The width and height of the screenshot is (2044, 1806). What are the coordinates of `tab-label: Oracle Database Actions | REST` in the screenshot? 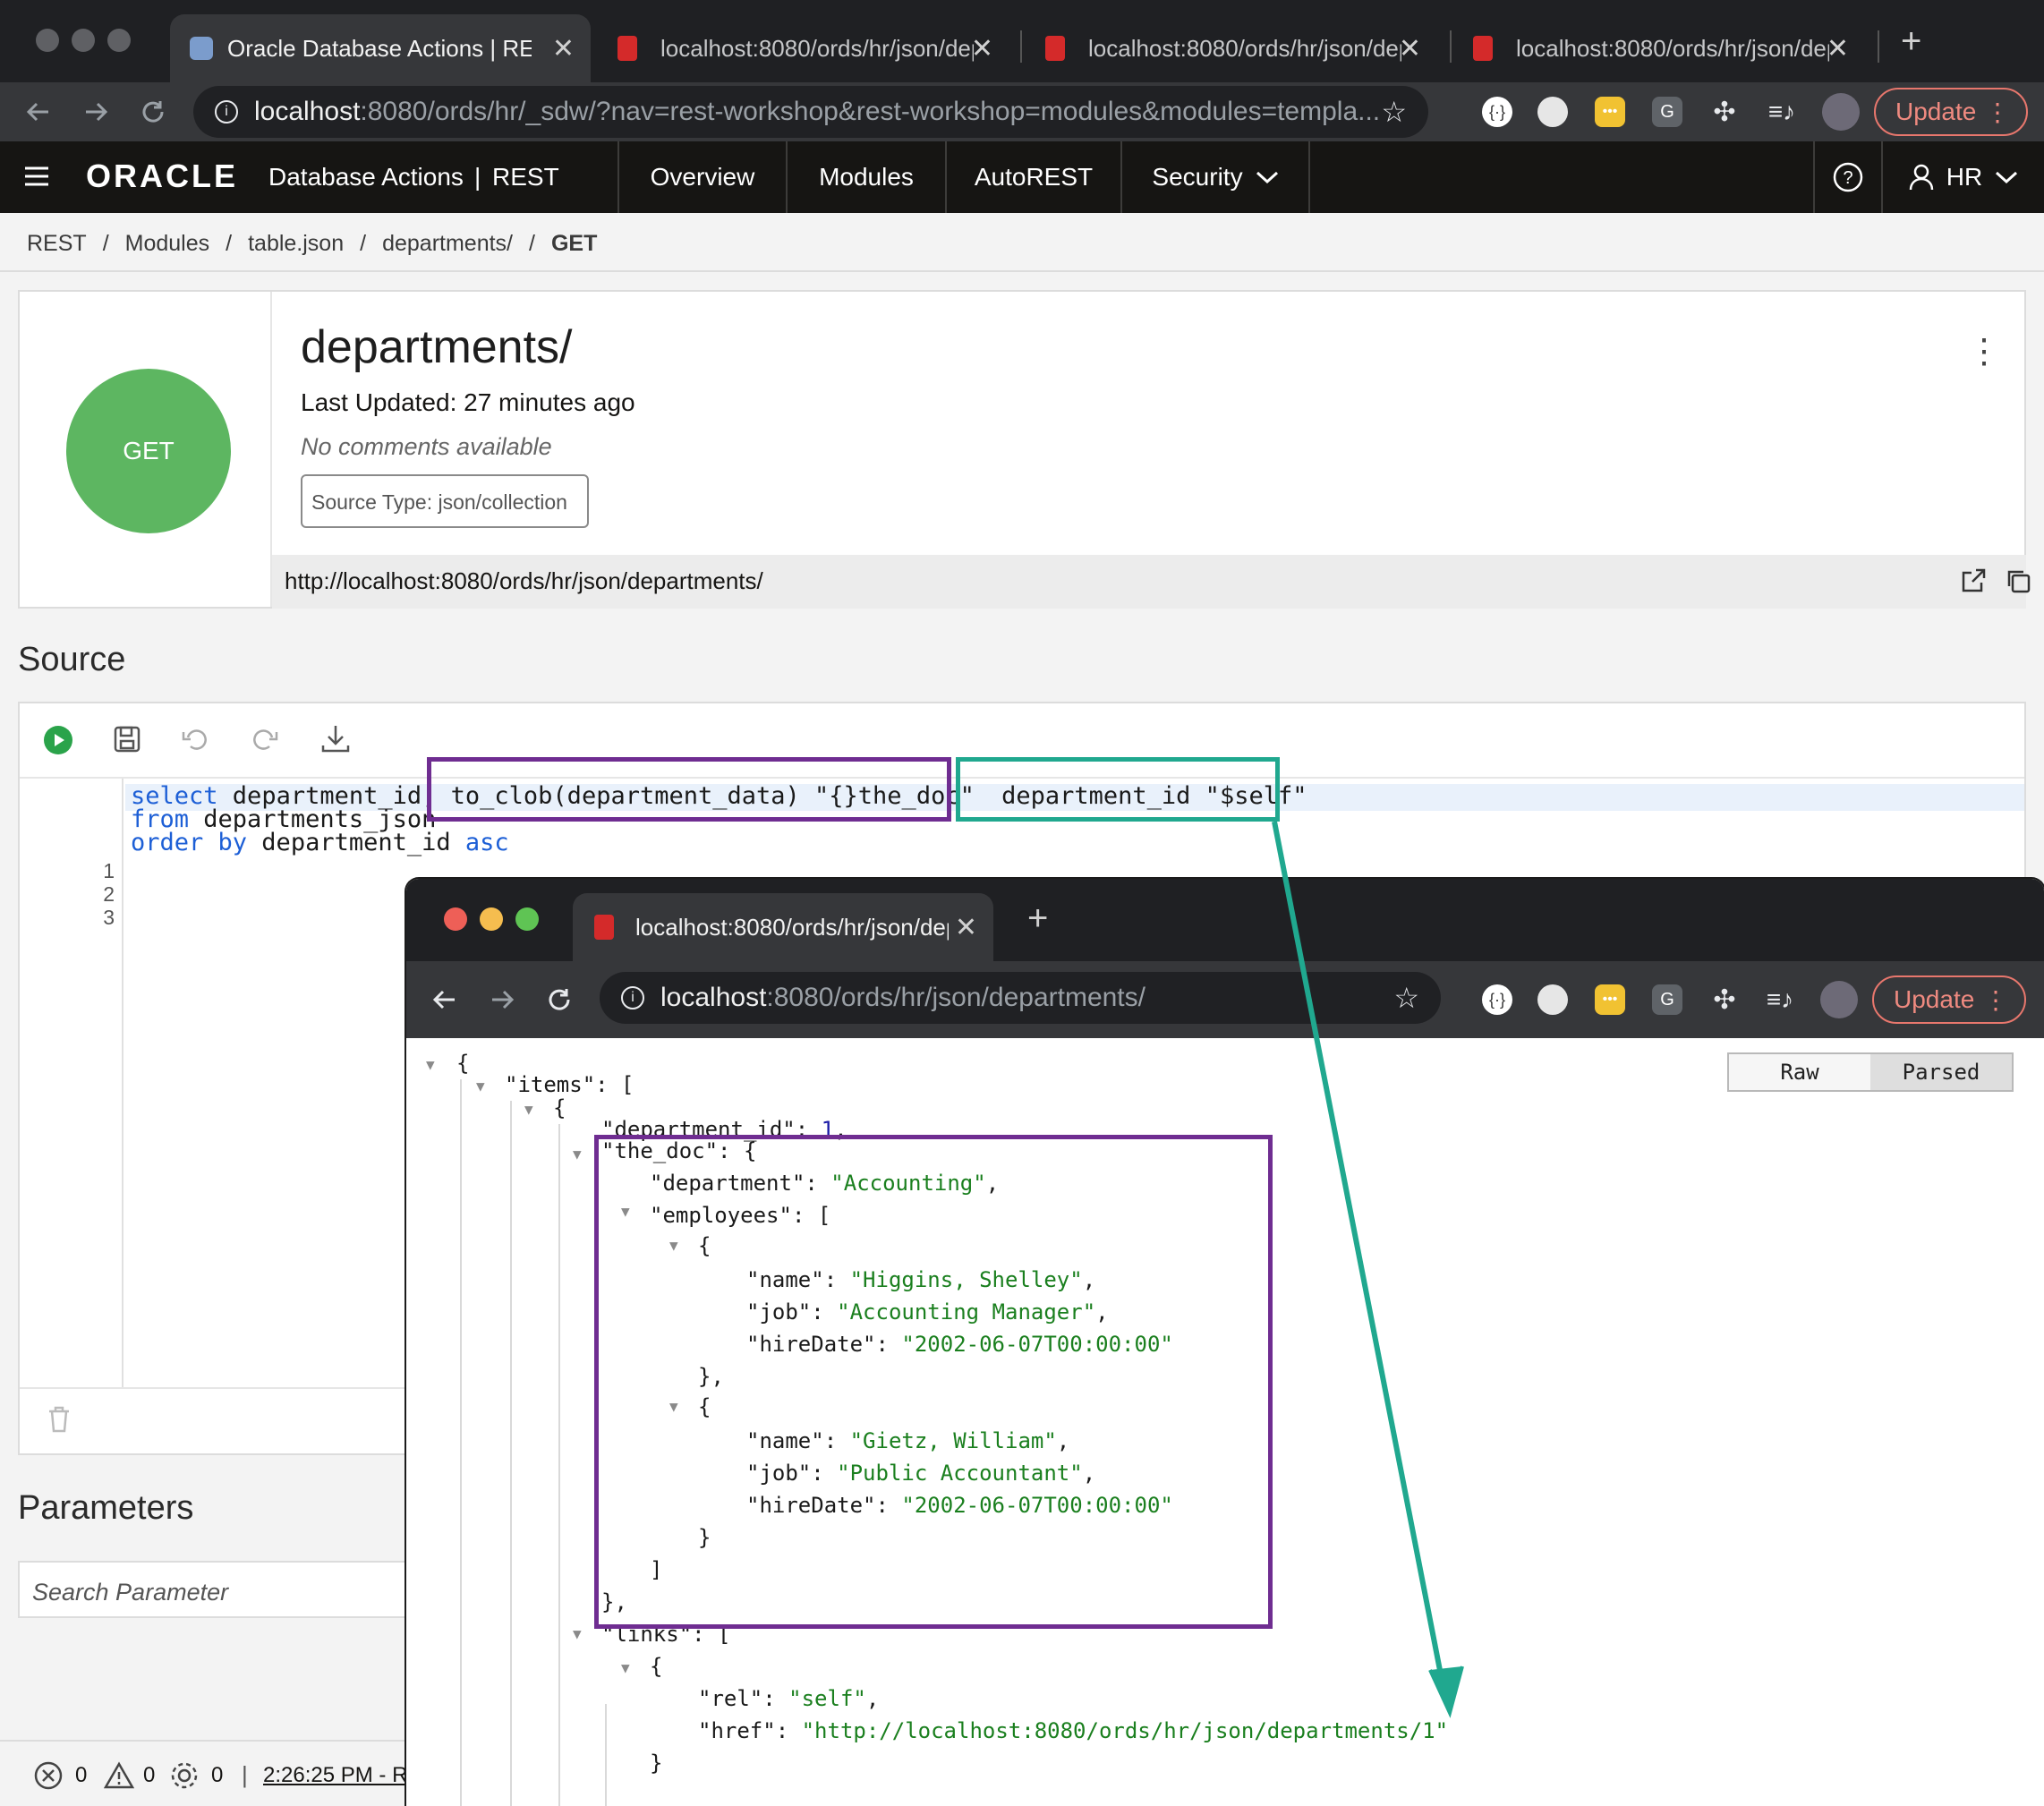 It's located at (379, 48).